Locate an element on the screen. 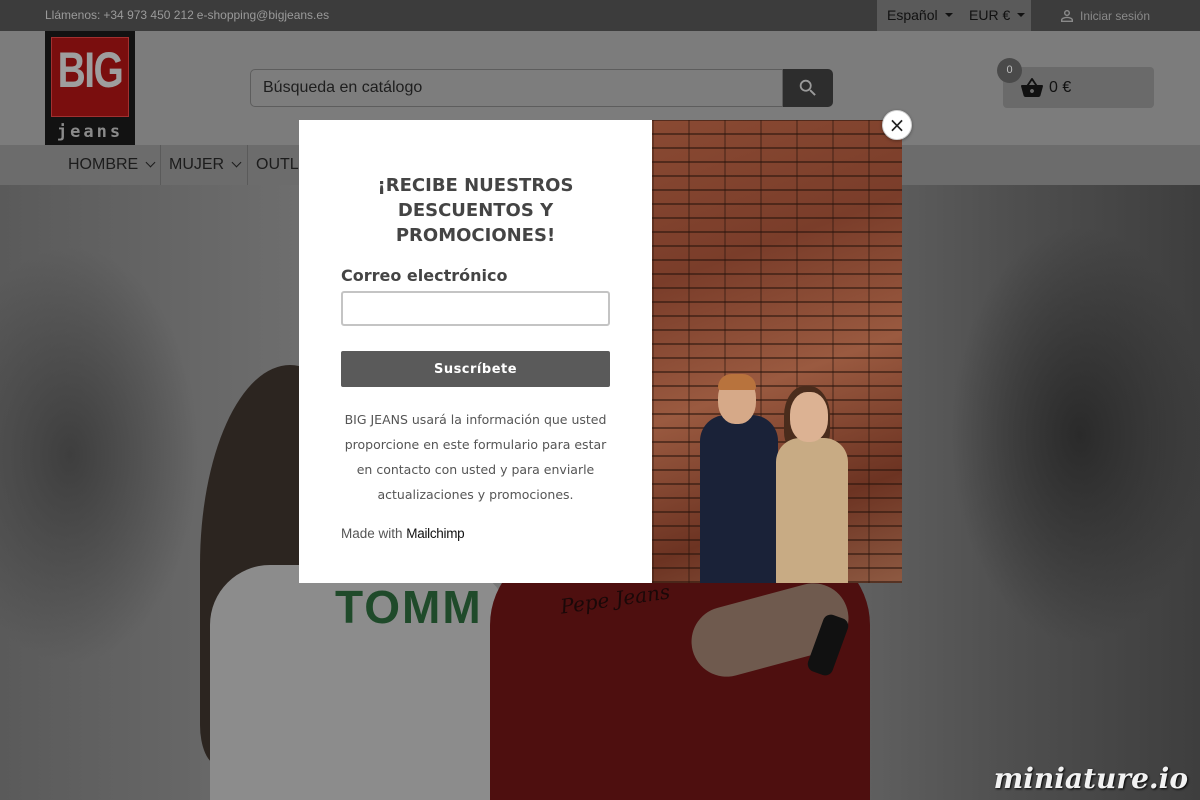  logo-jeans-text: jeans is located at coordinates (90, 132).